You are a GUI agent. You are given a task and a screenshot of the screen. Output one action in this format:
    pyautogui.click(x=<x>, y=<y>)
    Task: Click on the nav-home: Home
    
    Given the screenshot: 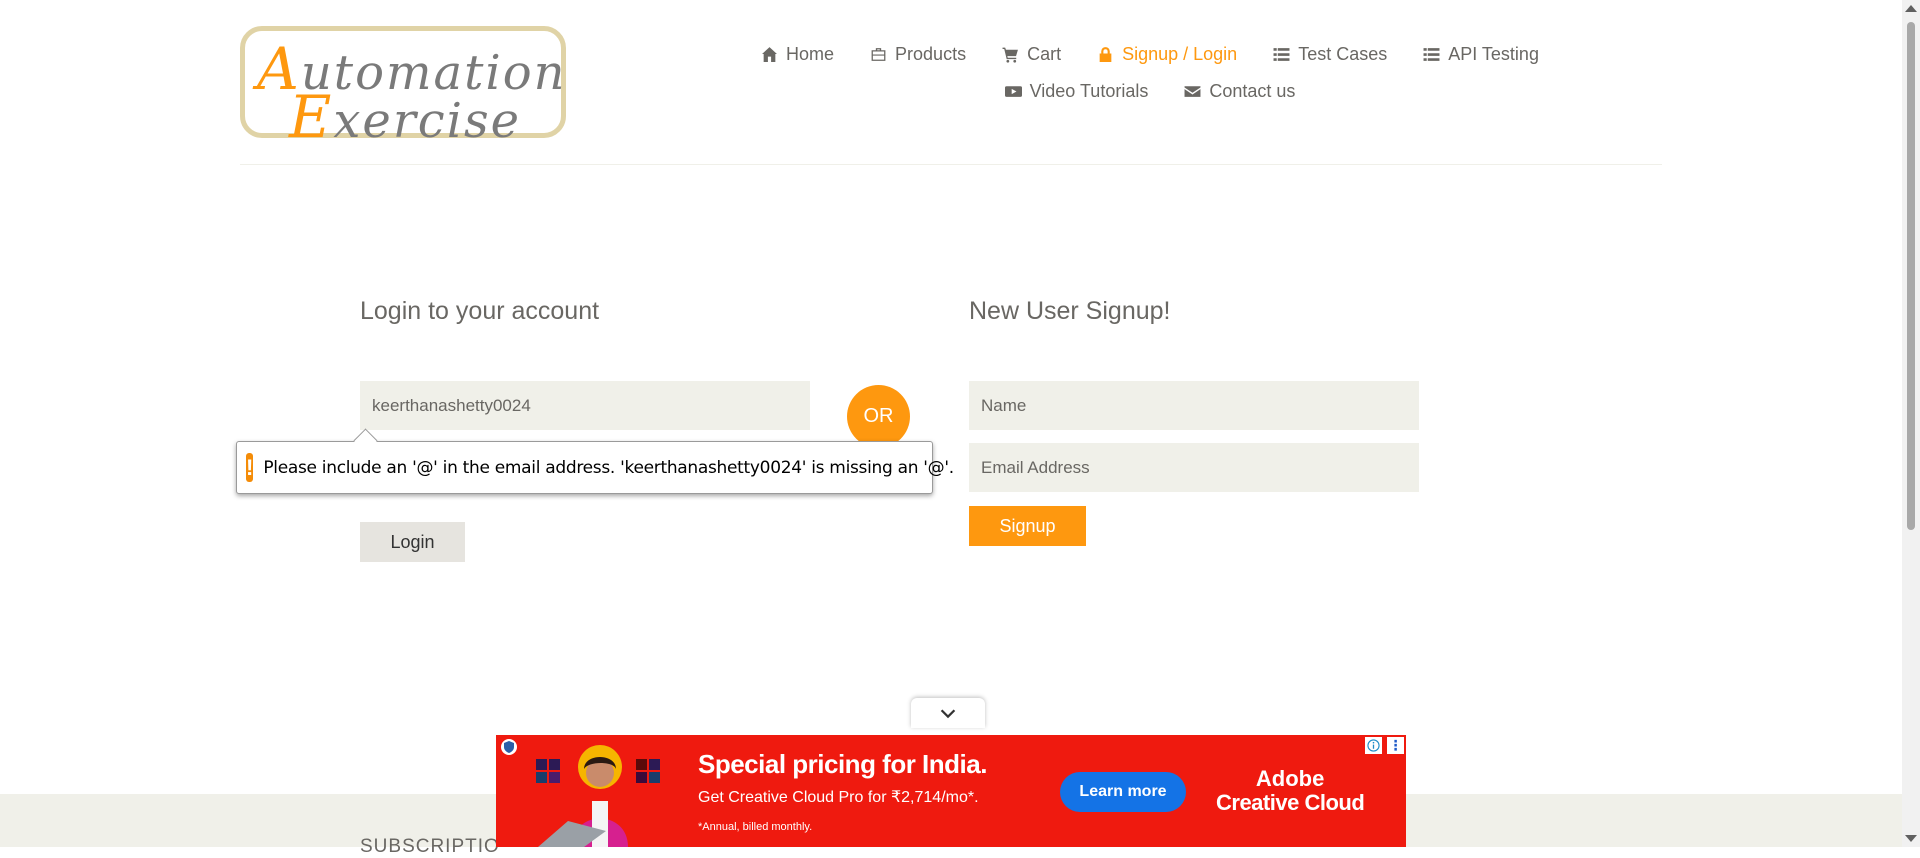 What is the action you would take?
    pyautogui.click(x=797, y=54)
    